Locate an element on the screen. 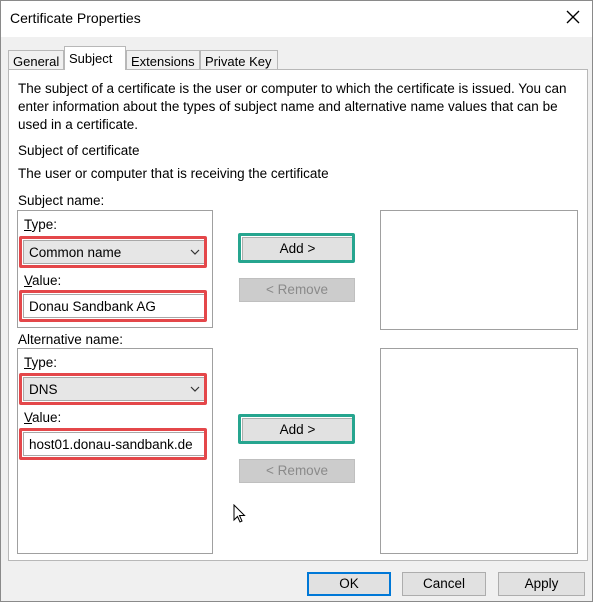 This screenshot has height=604, width=595. subject-name-group-label: Subject name: is located at coordinates (61, 200).